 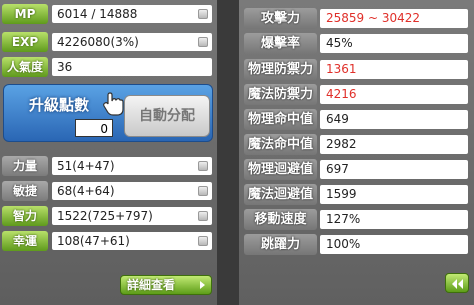 What do you see at coordinates (25, 191) in the screenshot?
I see `stat-label: 敏捷` at bounding box center [25, 191].